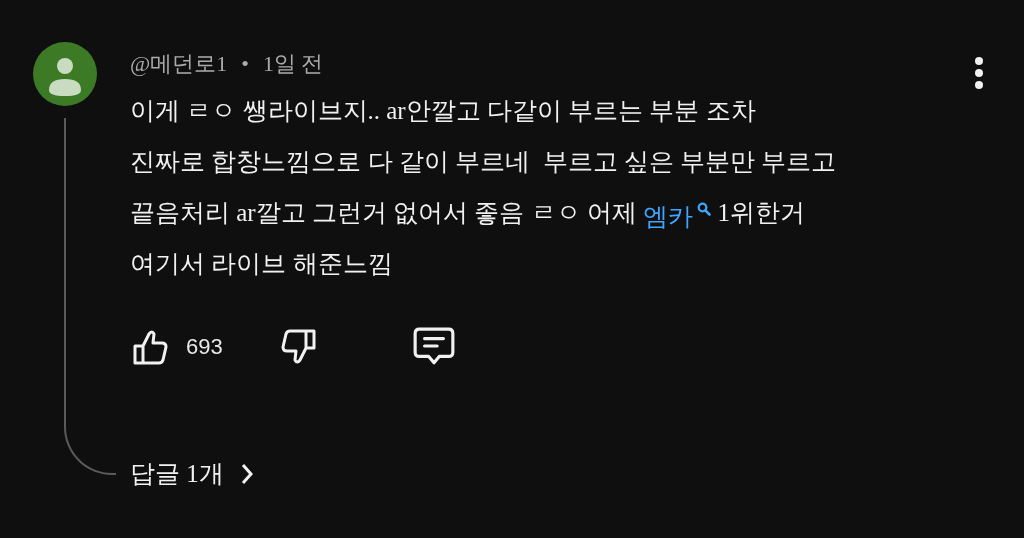  Describe the element at coordinates (979, 73) in the screenshot. I see `more-menu-icon` at that location.